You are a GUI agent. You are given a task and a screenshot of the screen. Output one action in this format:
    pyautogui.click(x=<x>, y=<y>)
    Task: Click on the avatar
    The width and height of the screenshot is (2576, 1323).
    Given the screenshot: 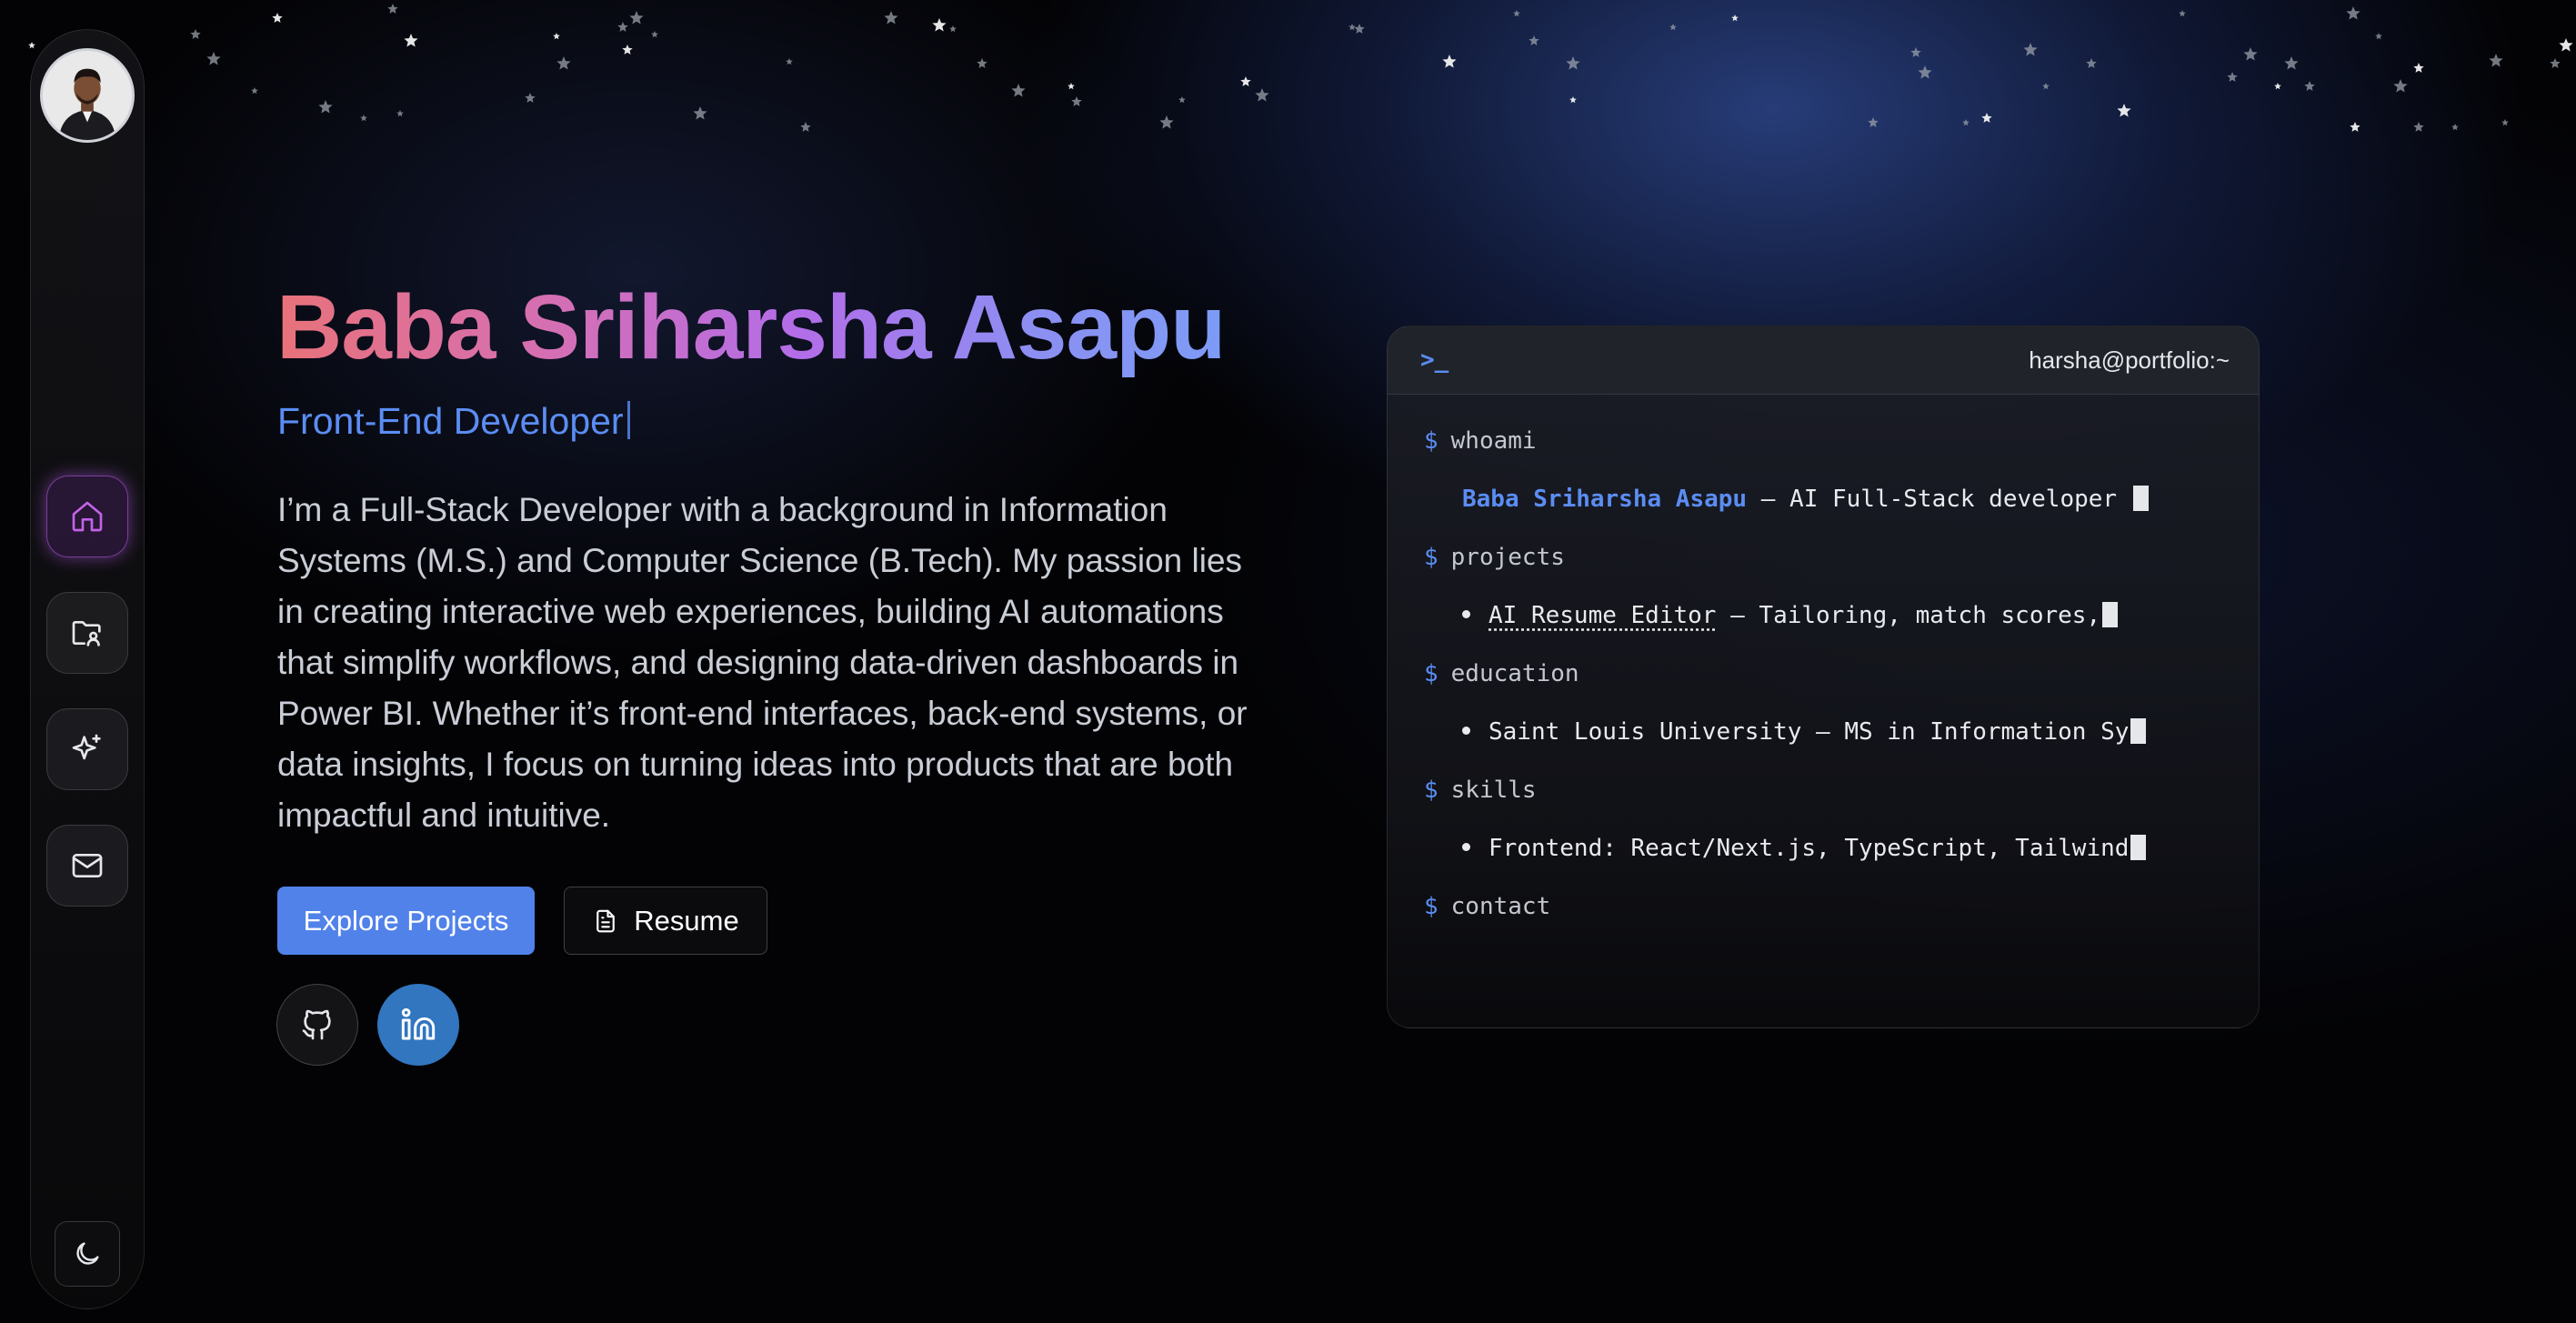 What is the action you would take?
    pyautogui.click(x=87, y=95)
    